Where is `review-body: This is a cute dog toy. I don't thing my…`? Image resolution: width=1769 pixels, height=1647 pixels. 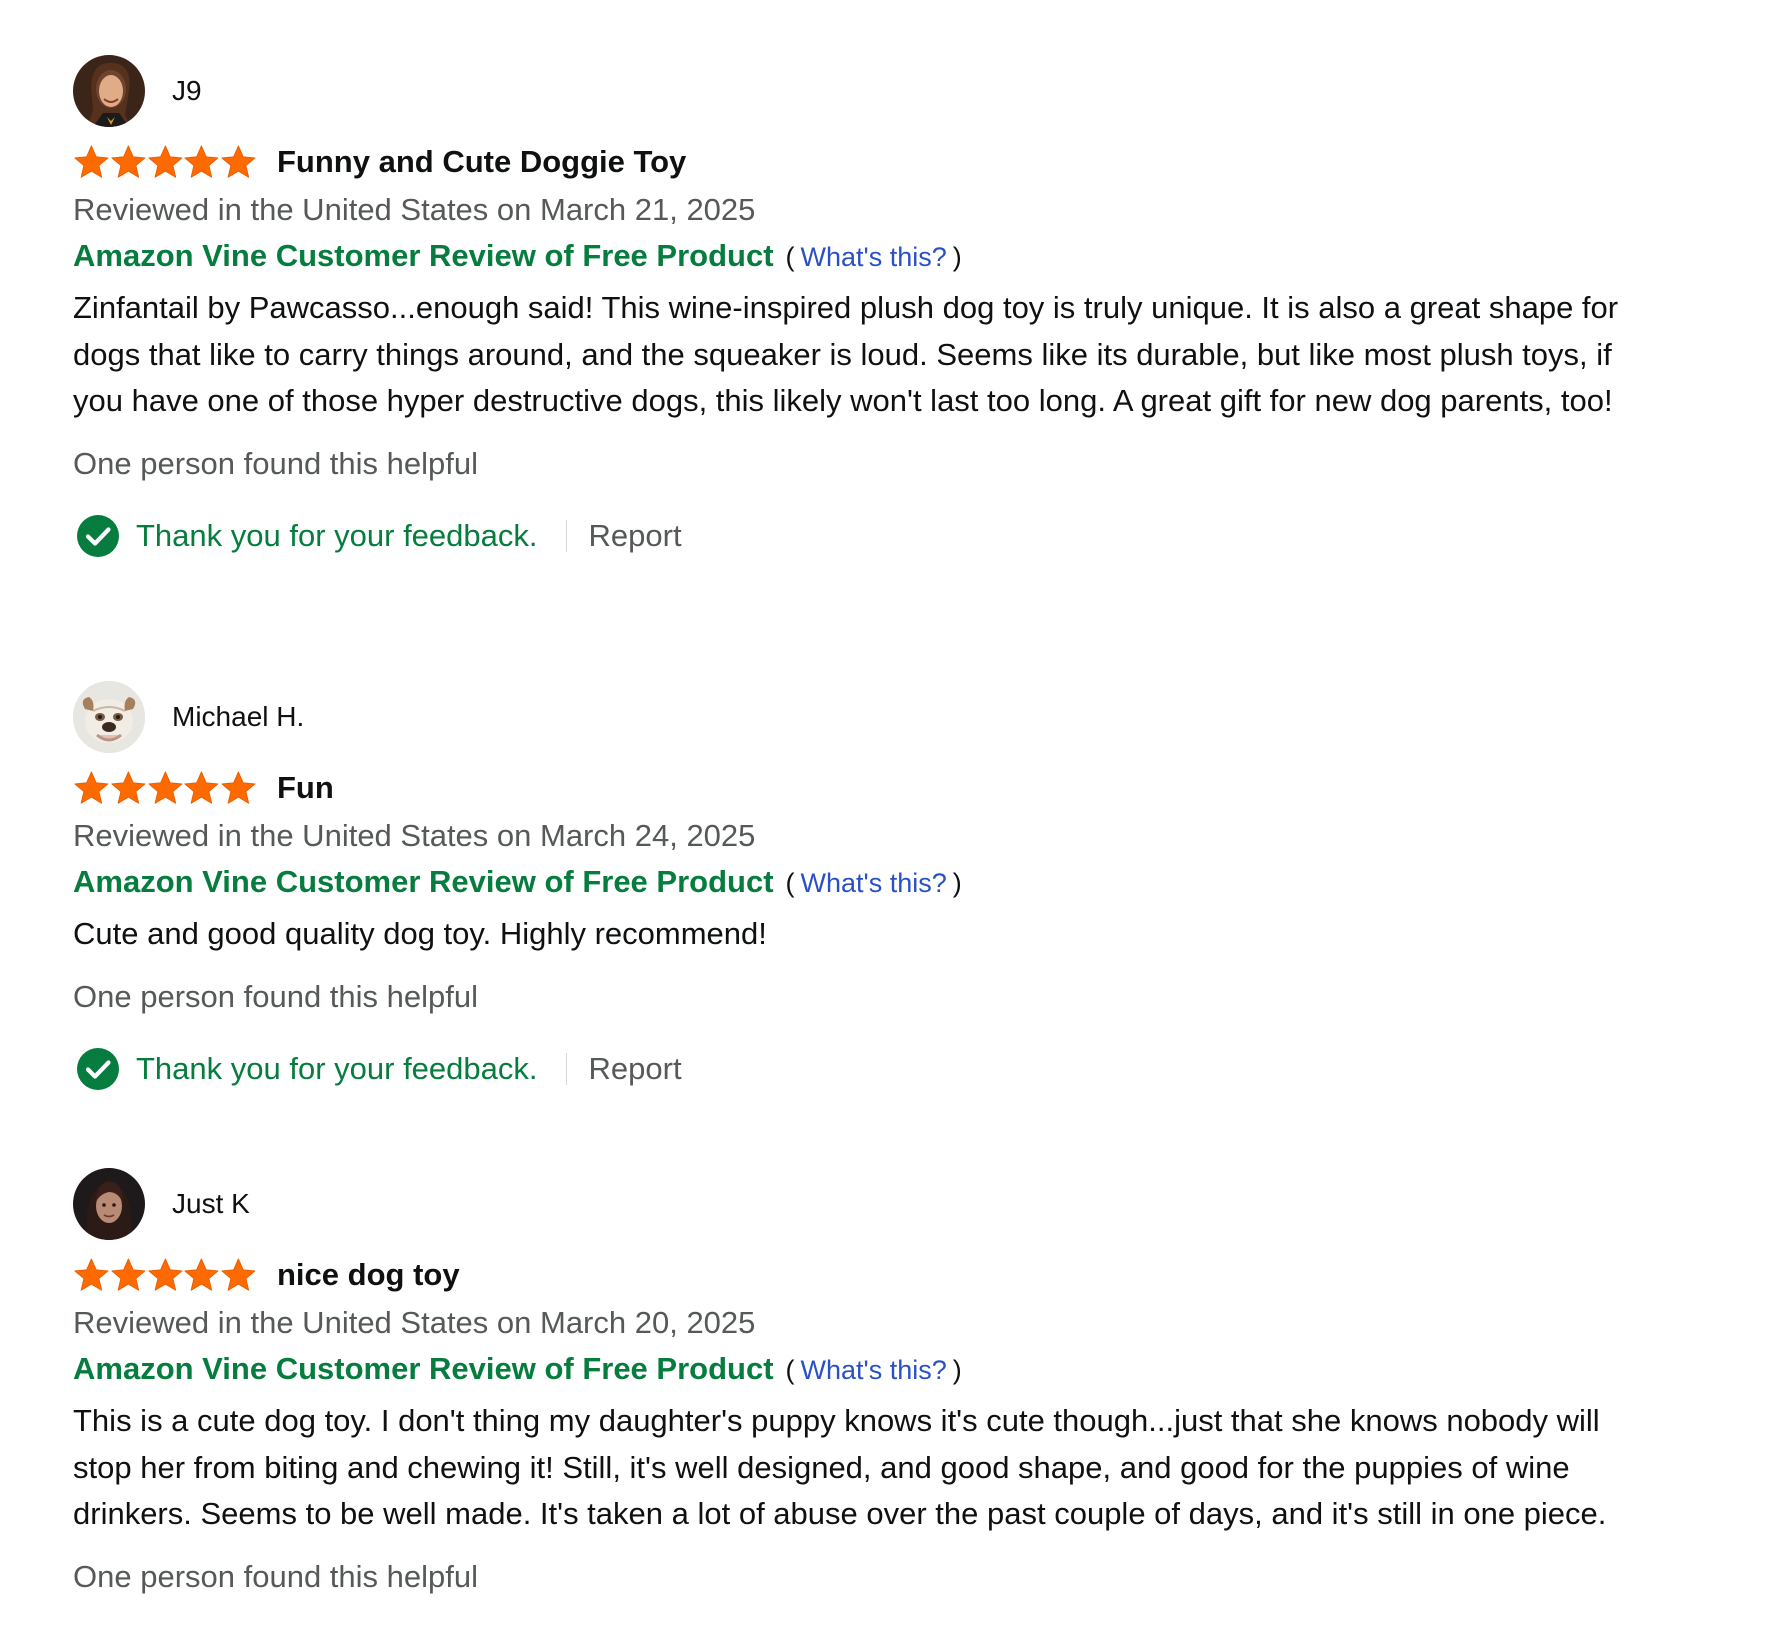 review-body: This is a cute dog toy. I don't thing my… is located at coordinates (840, 1467).